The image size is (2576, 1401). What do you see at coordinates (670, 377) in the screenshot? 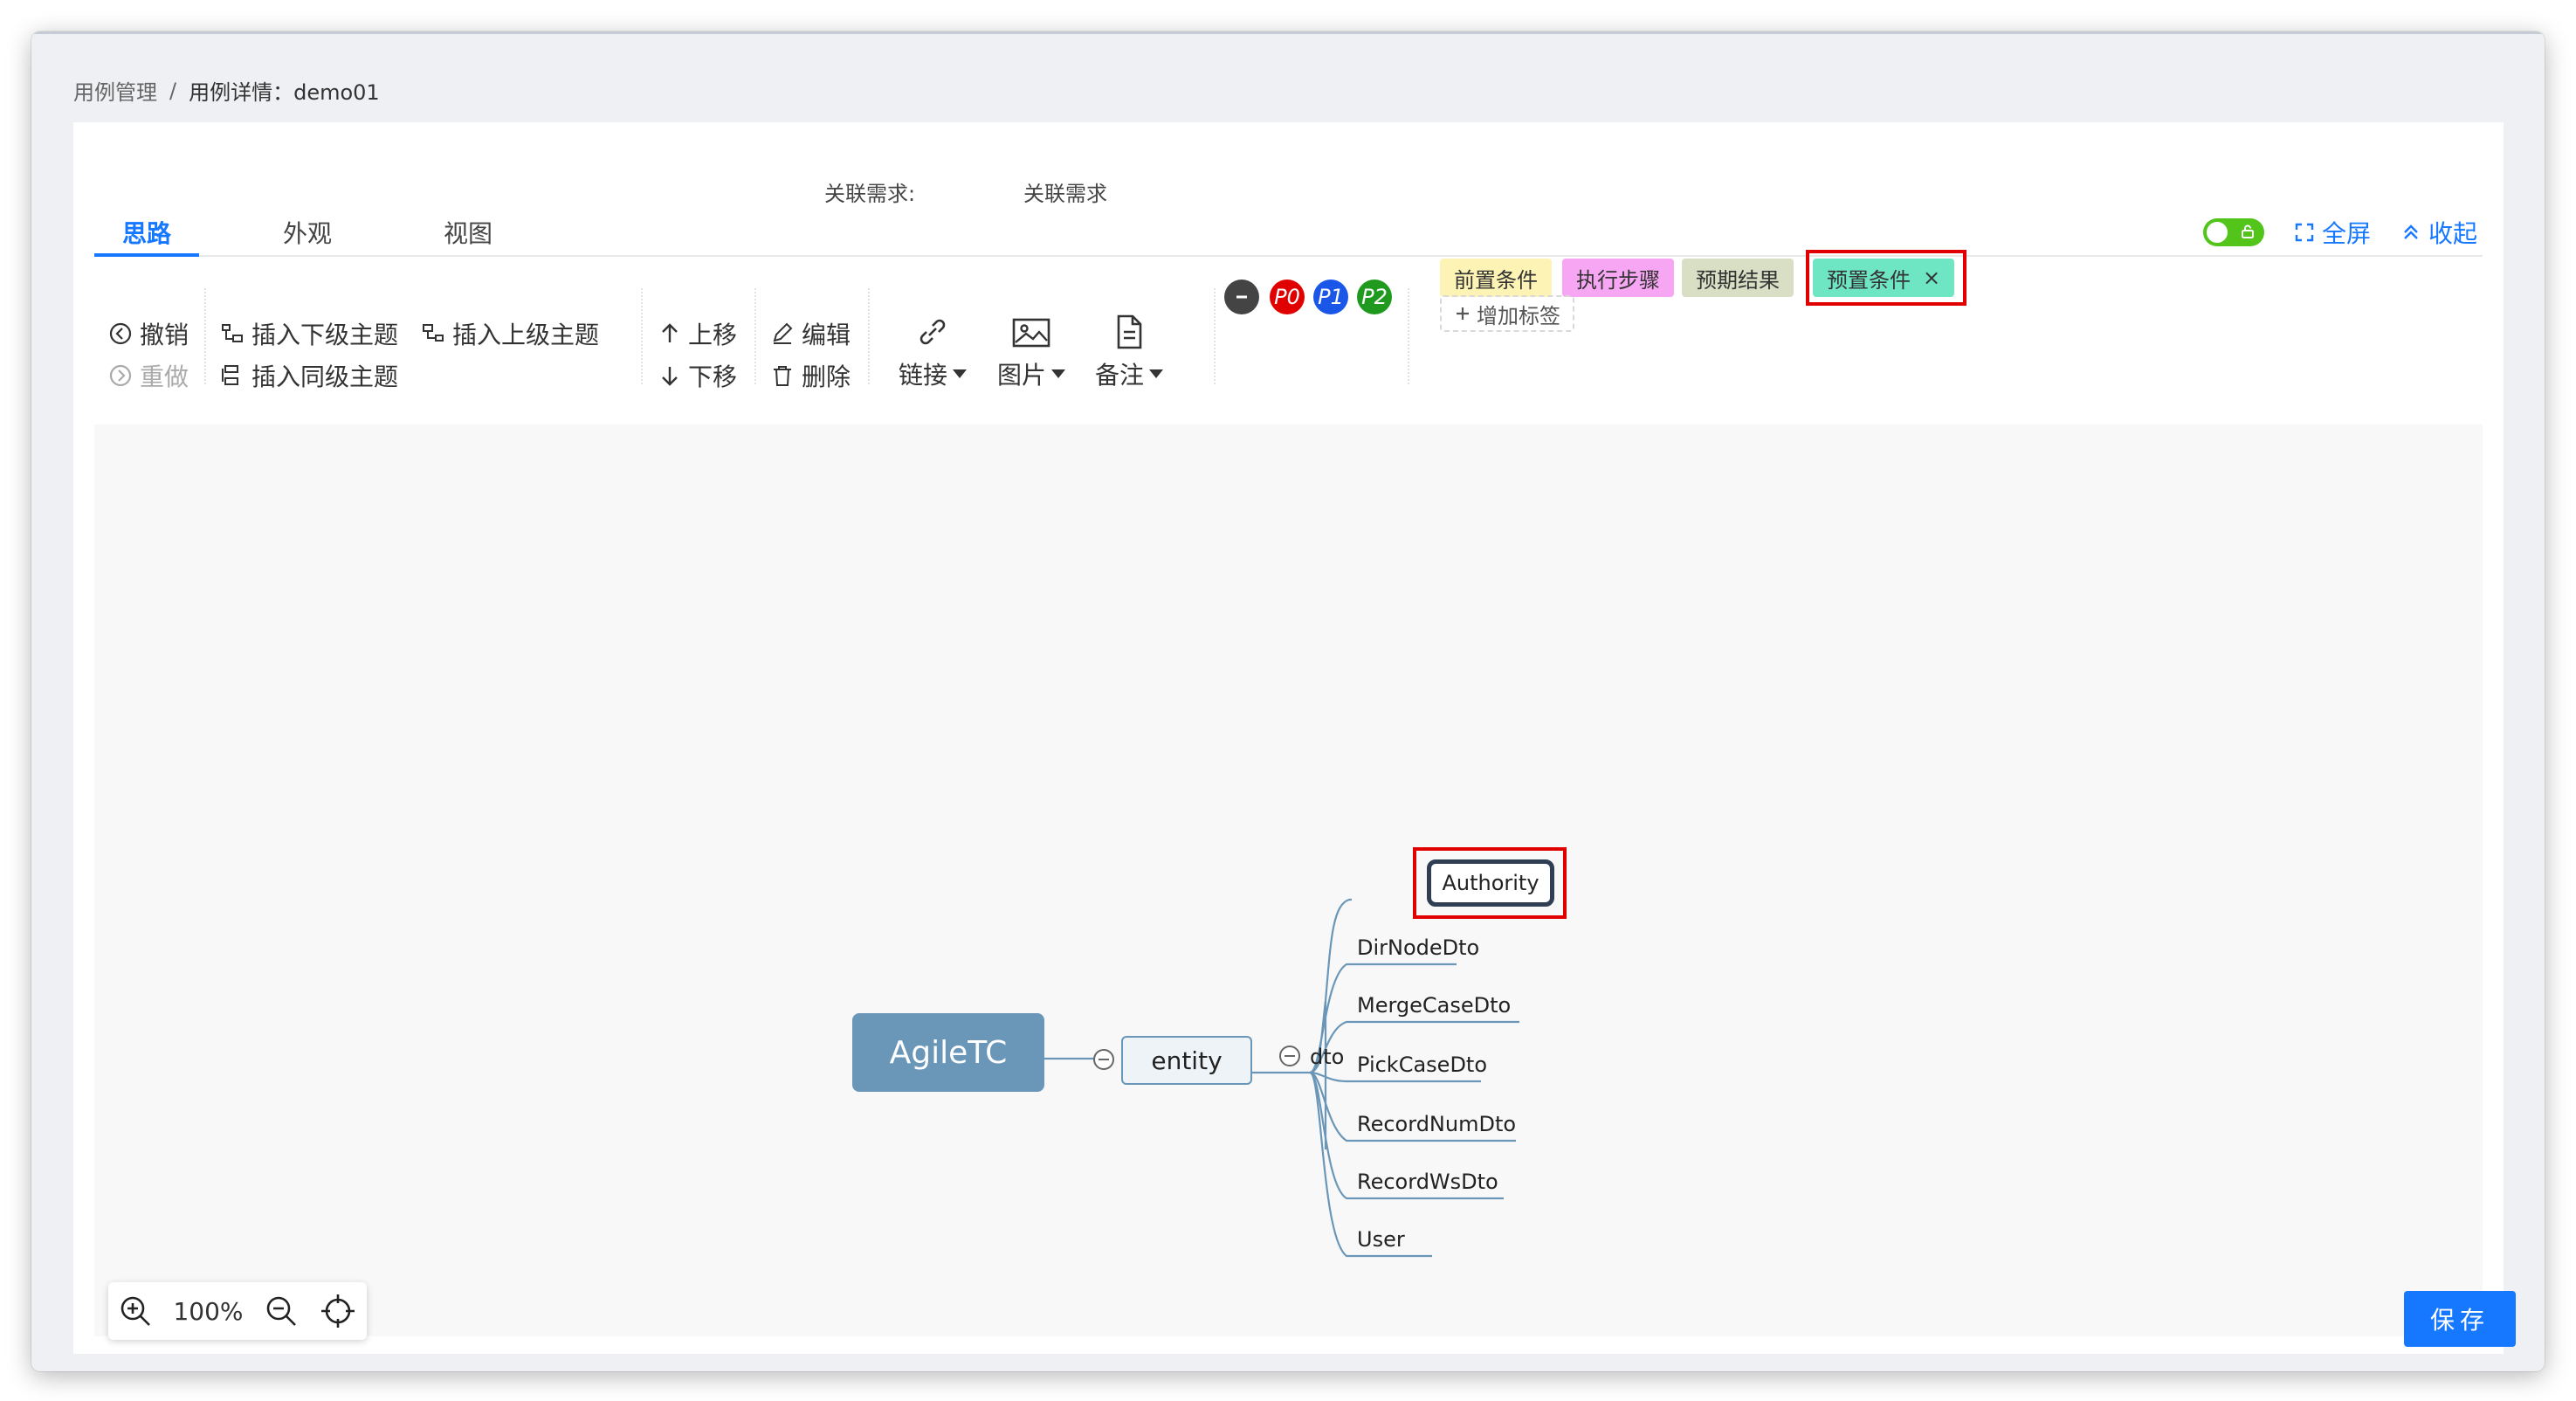
I see `arrow-down-icon` at bounding box center [670, 377].